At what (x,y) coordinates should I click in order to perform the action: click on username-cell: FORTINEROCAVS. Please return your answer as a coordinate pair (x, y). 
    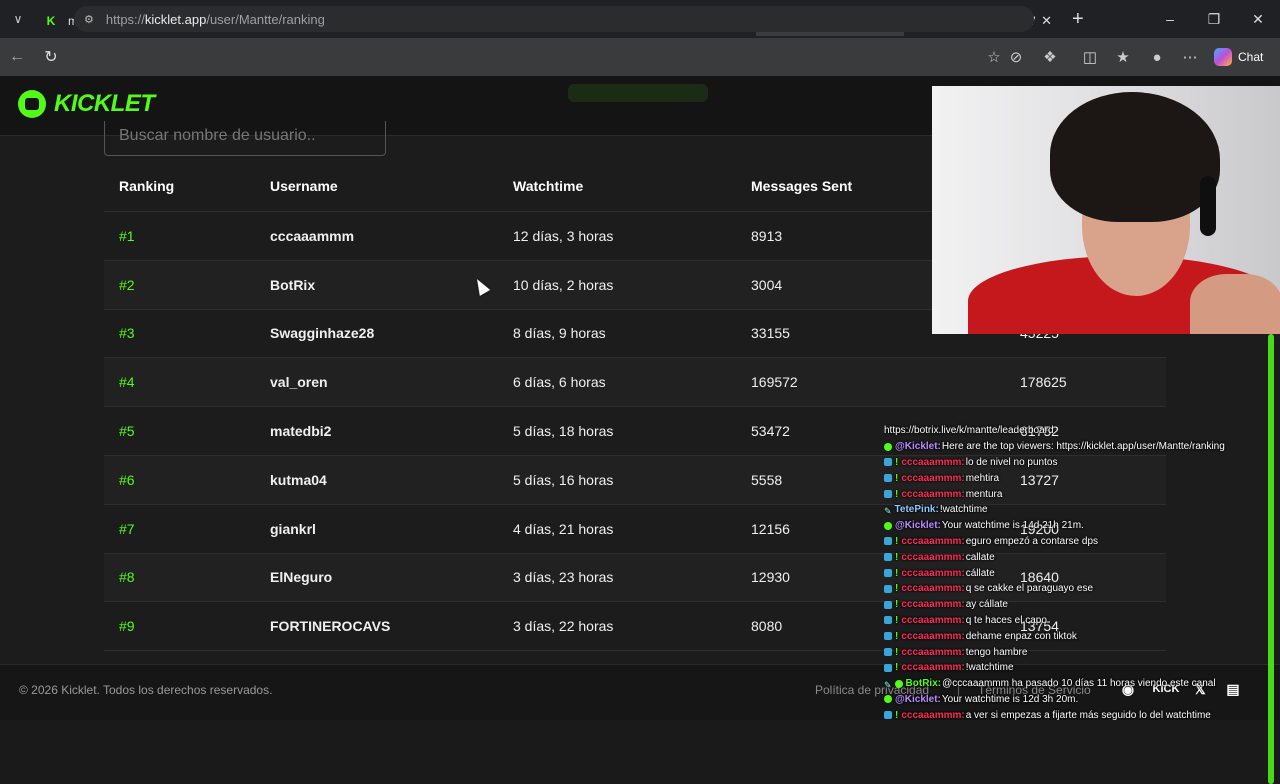
    Looking at the image, I should click on (330, 626).